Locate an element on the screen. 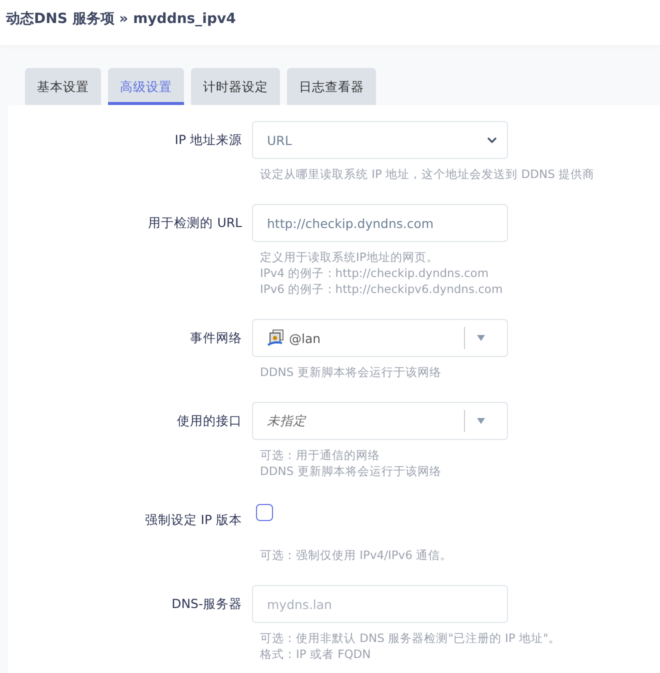 The image size is (660, 673). help-text: 定义用于读取系统IP地址的网页。 is located at coordinates (350, 257).